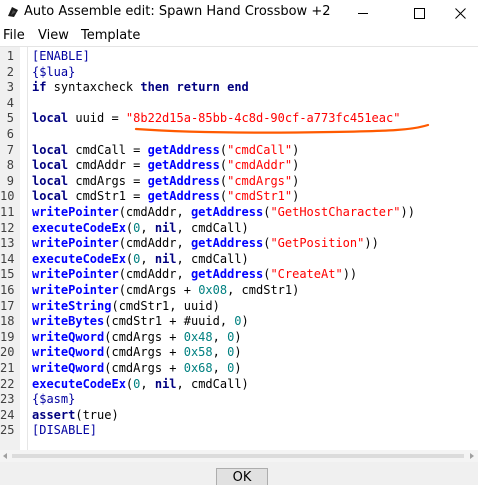 This screenshot has height=485, width=478. I want to click on code-token: nil, so click(165, 227).